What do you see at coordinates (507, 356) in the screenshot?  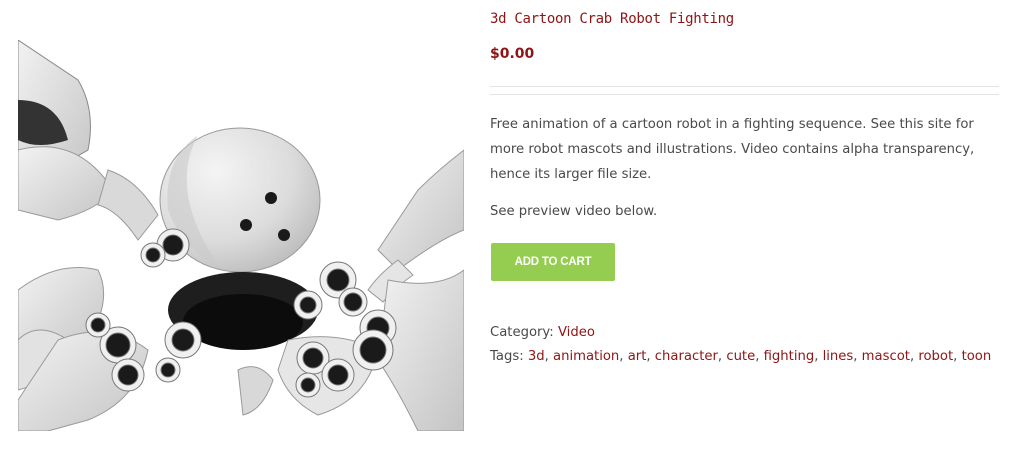 I see `tags-label: Tags:` at bounding box center [507, 356].